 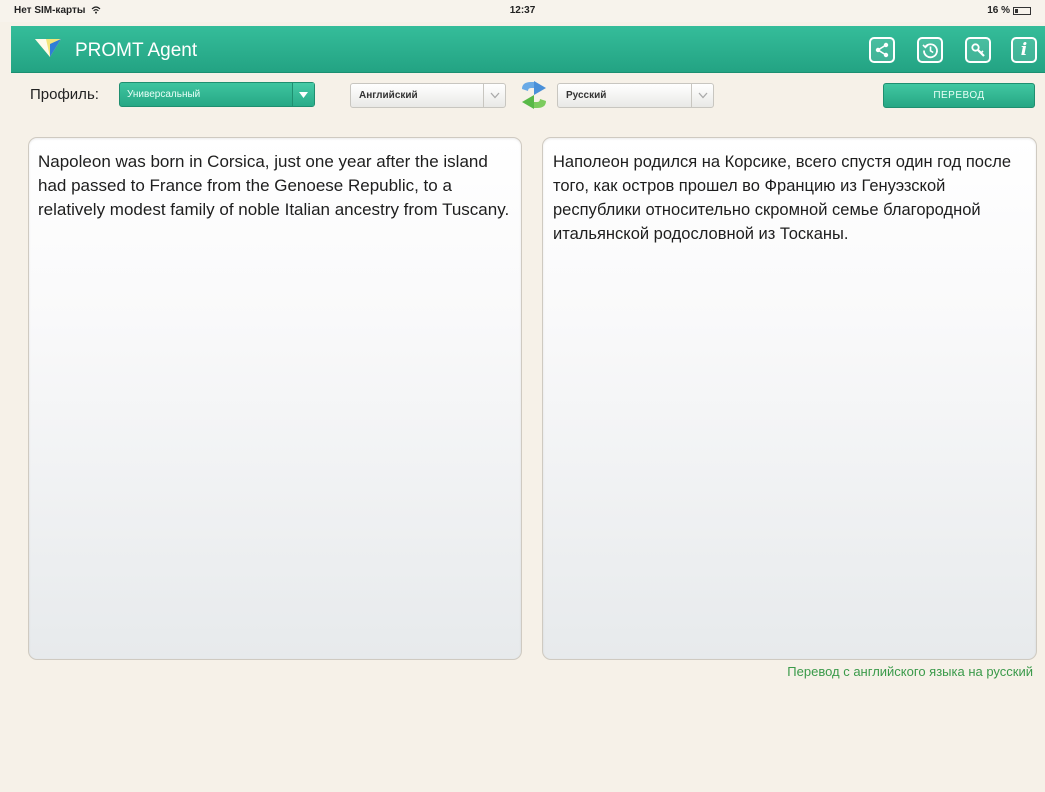 I want to click on info-icon: i, so click(x=1024, y=49).